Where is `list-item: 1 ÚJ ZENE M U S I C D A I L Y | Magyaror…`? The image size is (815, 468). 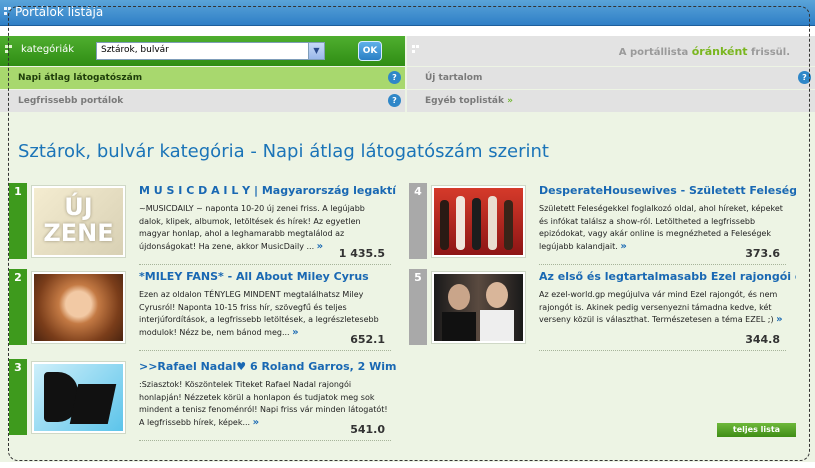
list-item: 1 ÚJ ZENE M U S I C D A I L Y | Magyaror… is located at coordinates (202, 225).